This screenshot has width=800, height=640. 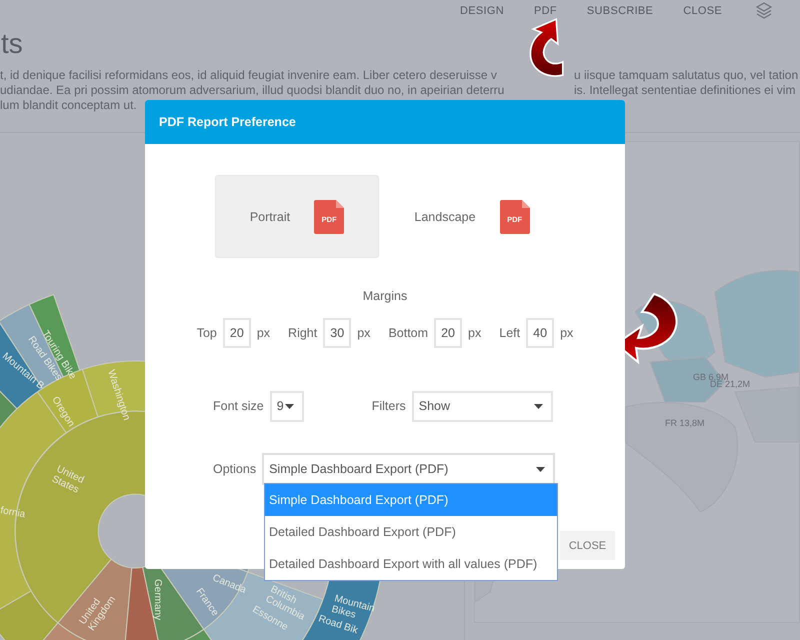 I want to click on options-label: Options, so click(x=234, y=469).